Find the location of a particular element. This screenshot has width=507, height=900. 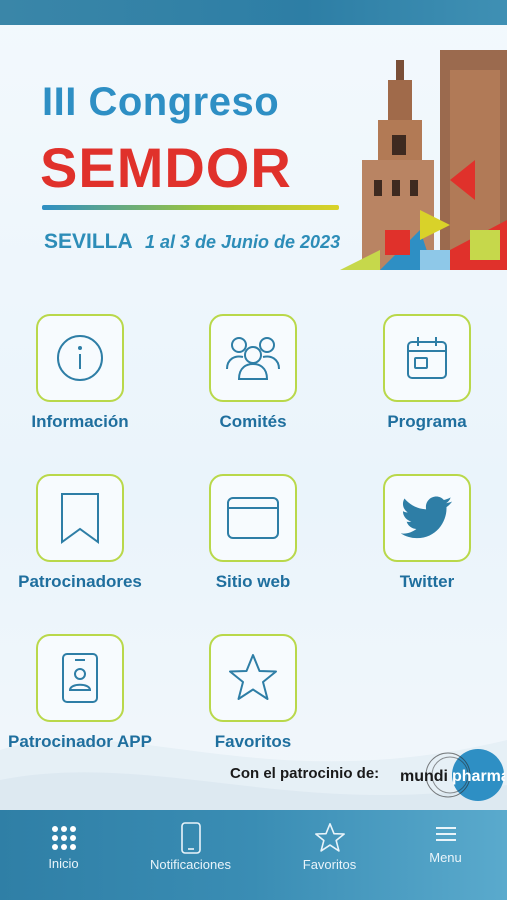

tab-label: Menu is located at coordinates (445, 857).